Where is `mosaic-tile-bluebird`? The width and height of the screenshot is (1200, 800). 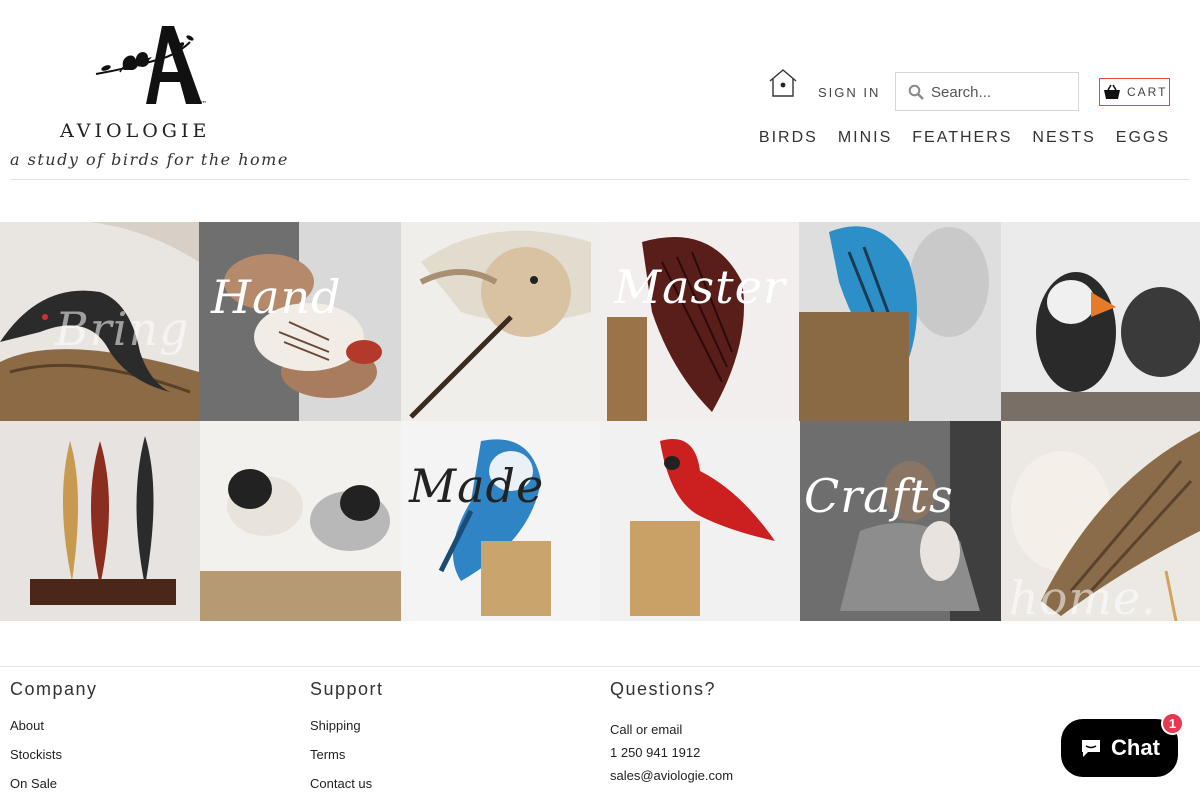 mosaic-tile-bluebird is located at coordinates (900, 321).